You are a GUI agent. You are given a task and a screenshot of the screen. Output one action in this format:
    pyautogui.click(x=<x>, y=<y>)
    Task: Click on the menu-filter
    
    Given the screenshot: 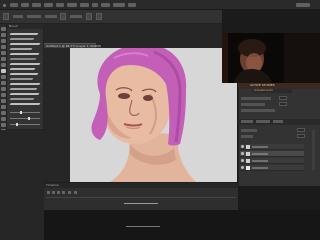 What is the action you would take?
    pyautogui.click(x=84, y=5)
    